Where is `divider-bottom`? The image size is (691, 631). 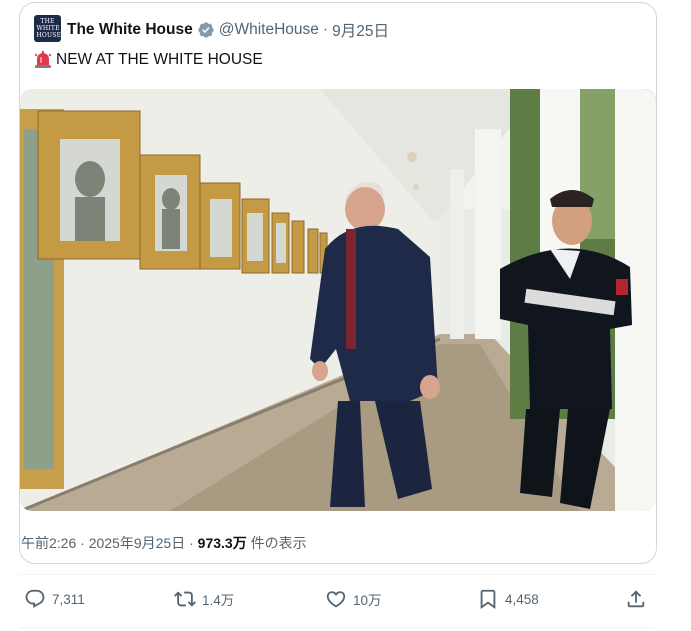 divider-bottom is located at coordinates (337, 627).